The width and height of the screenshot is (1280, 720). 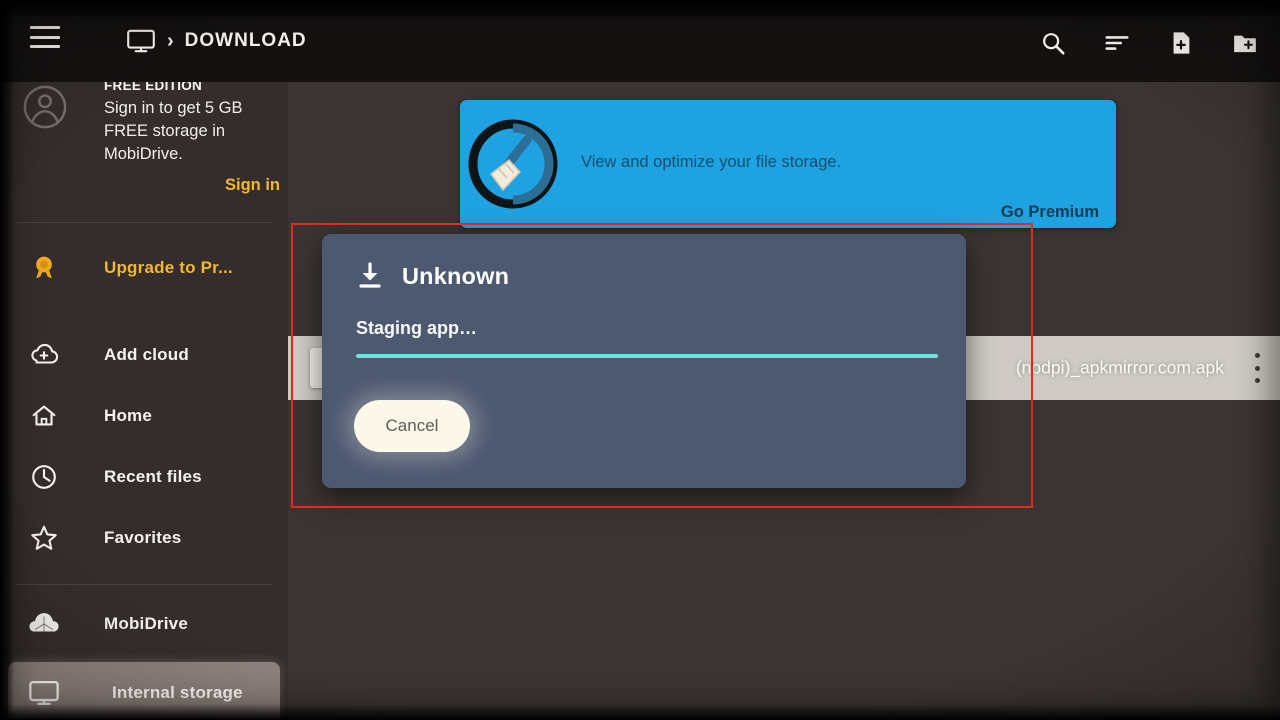 I want to click on new-folder-icon, so click(x=1245, y=43).